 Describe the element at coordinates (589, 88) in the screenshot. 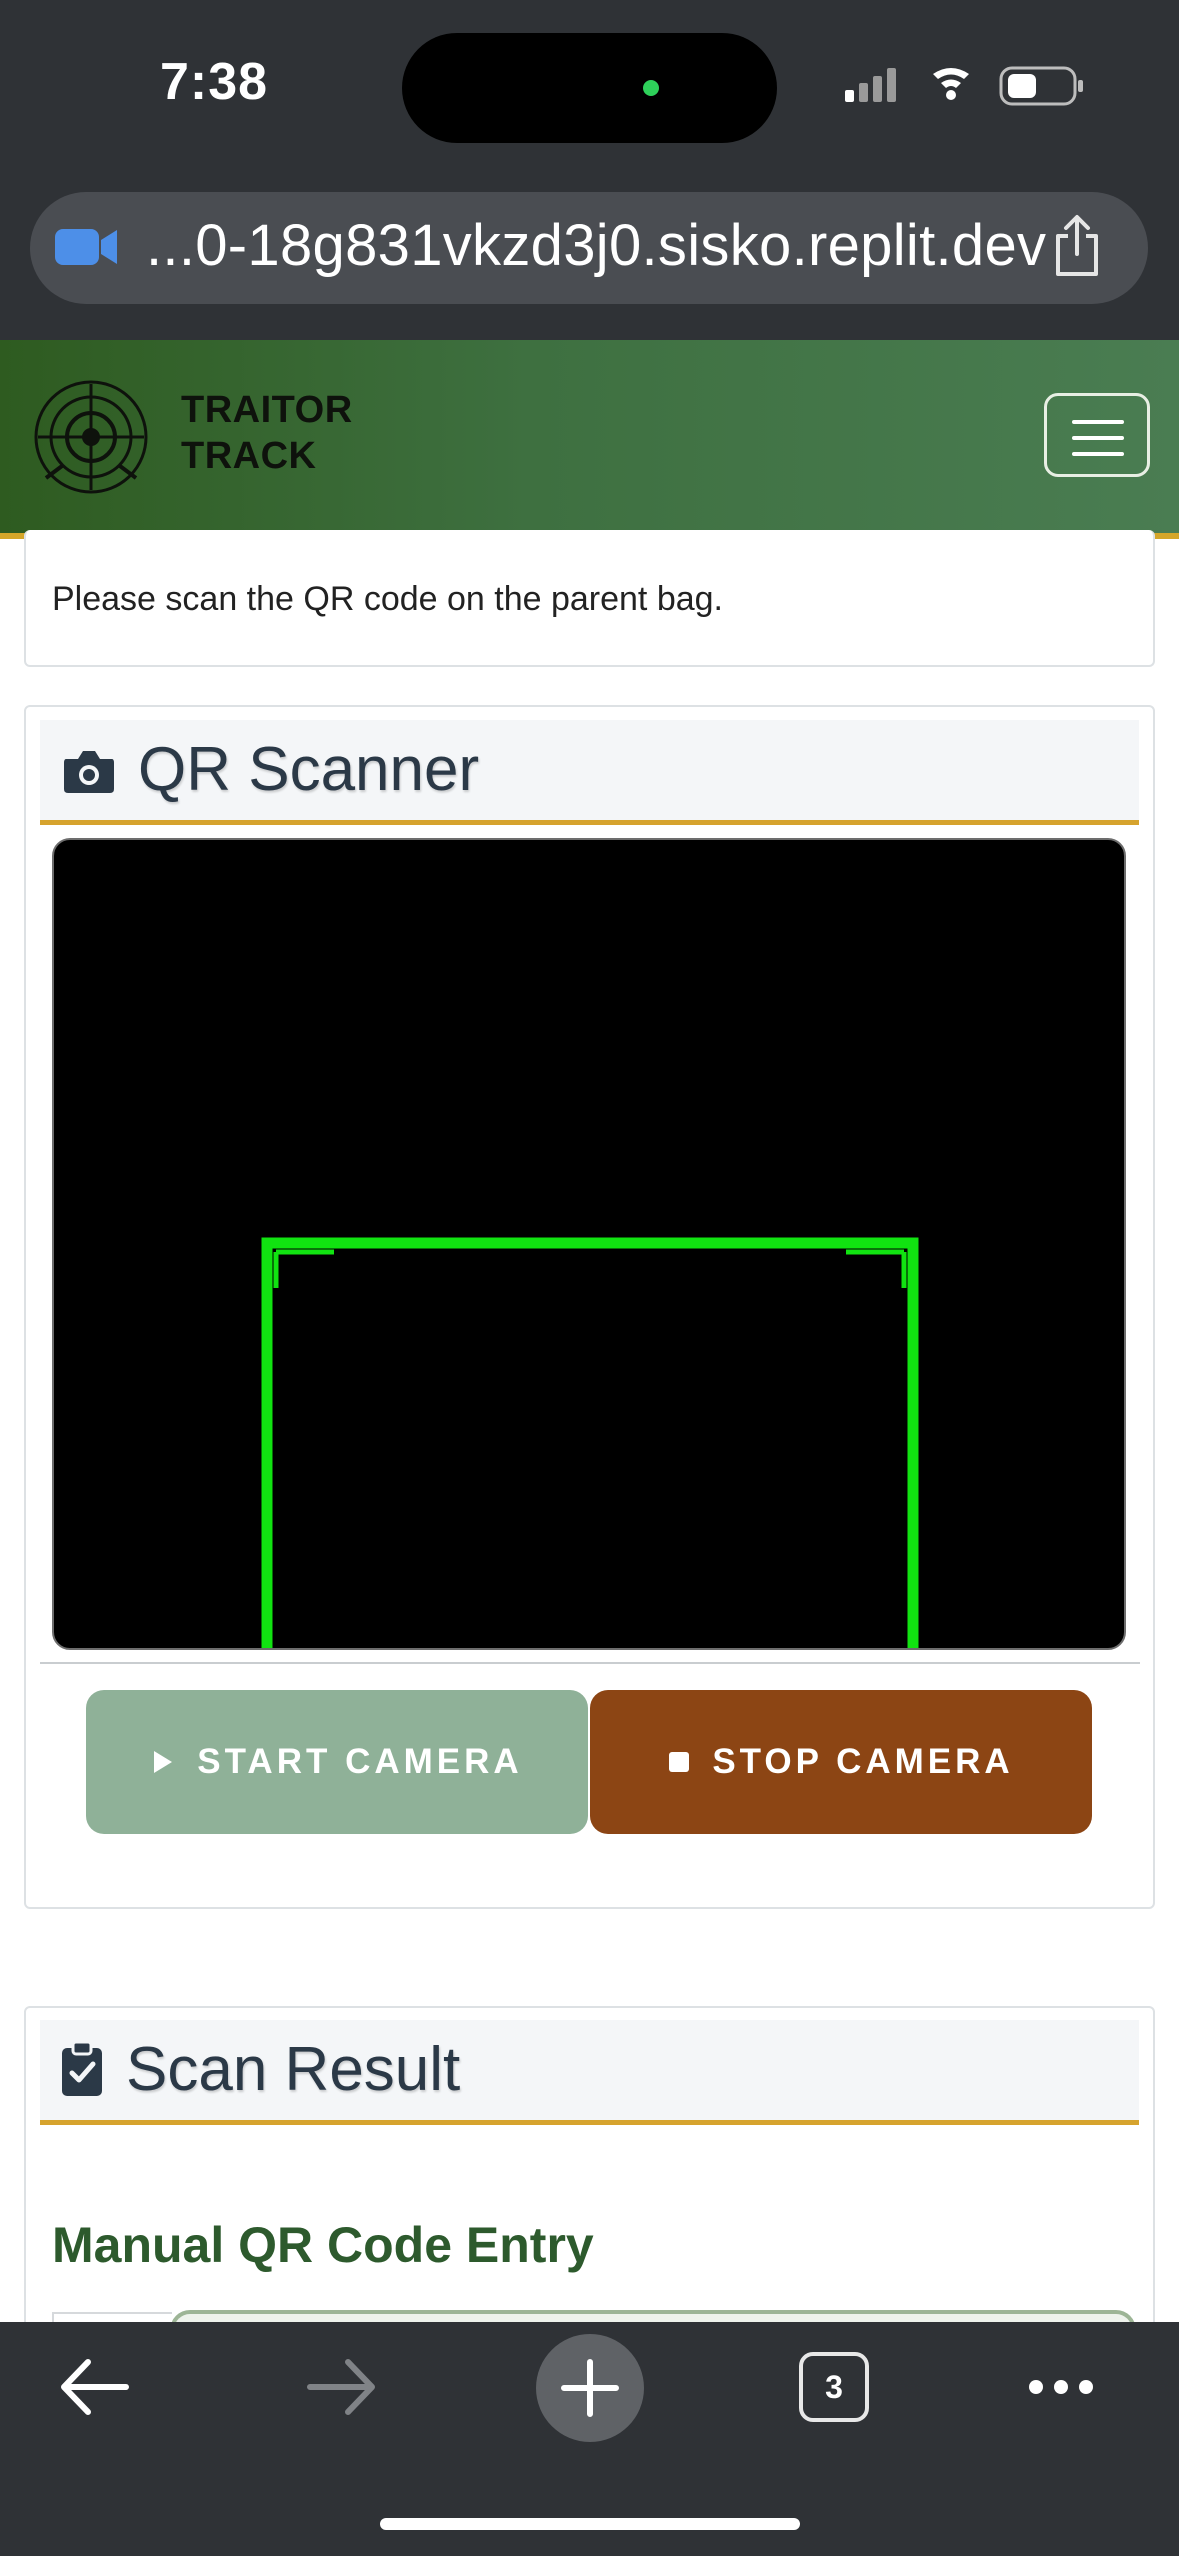

I see `dynamic-island` at that location.